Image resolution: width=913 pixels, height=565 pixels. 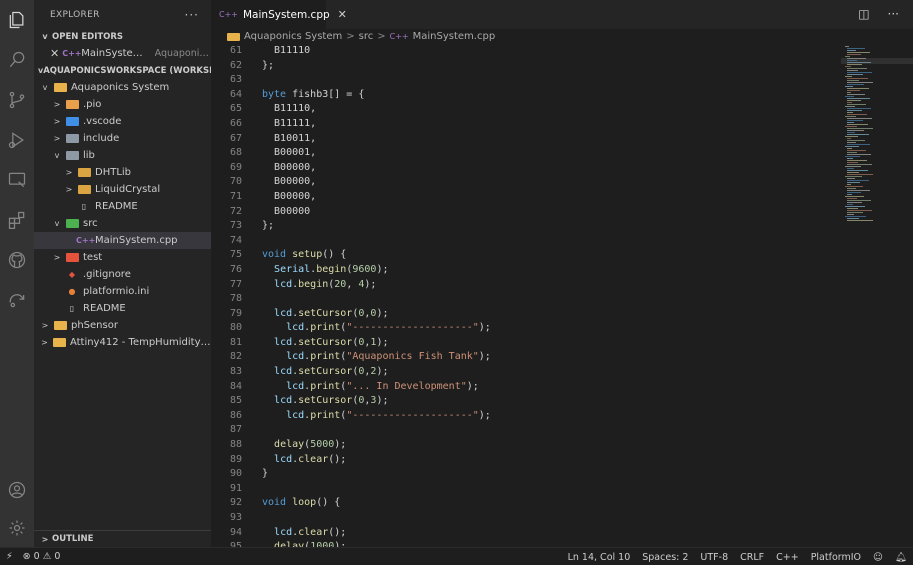 What do you see at coordinates (293, 36) in the screenshot?
I see `breadcrumb-item: Aquaponics System` at bounding box center [293, 36].